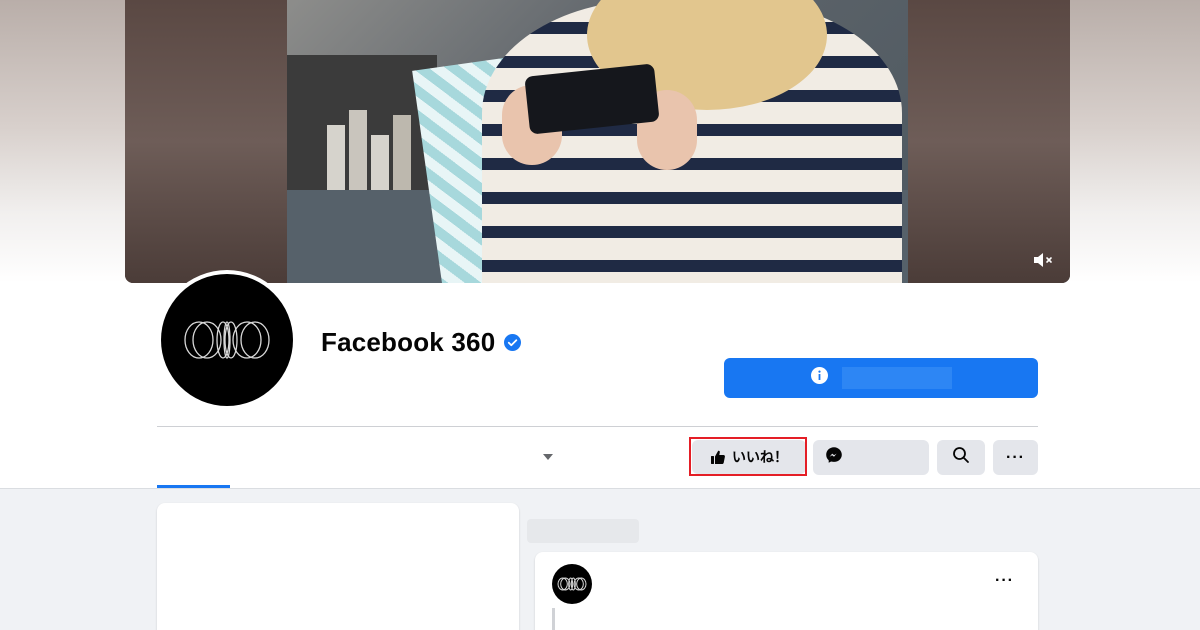 This screenshot has width=1200, height=630. What do you see at coordinates (553, 619) in the screenshot?
I see `post-text-placeholder` at bounding box center [553, 619].